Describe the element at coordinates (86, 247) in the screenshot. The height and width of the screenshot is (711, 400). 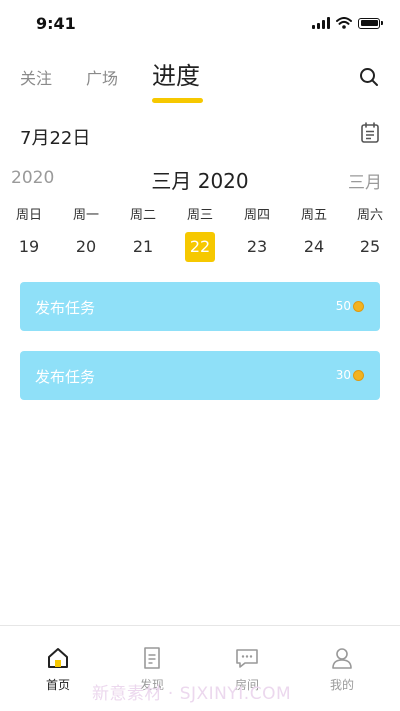
I see `day-number: 20` at that location.